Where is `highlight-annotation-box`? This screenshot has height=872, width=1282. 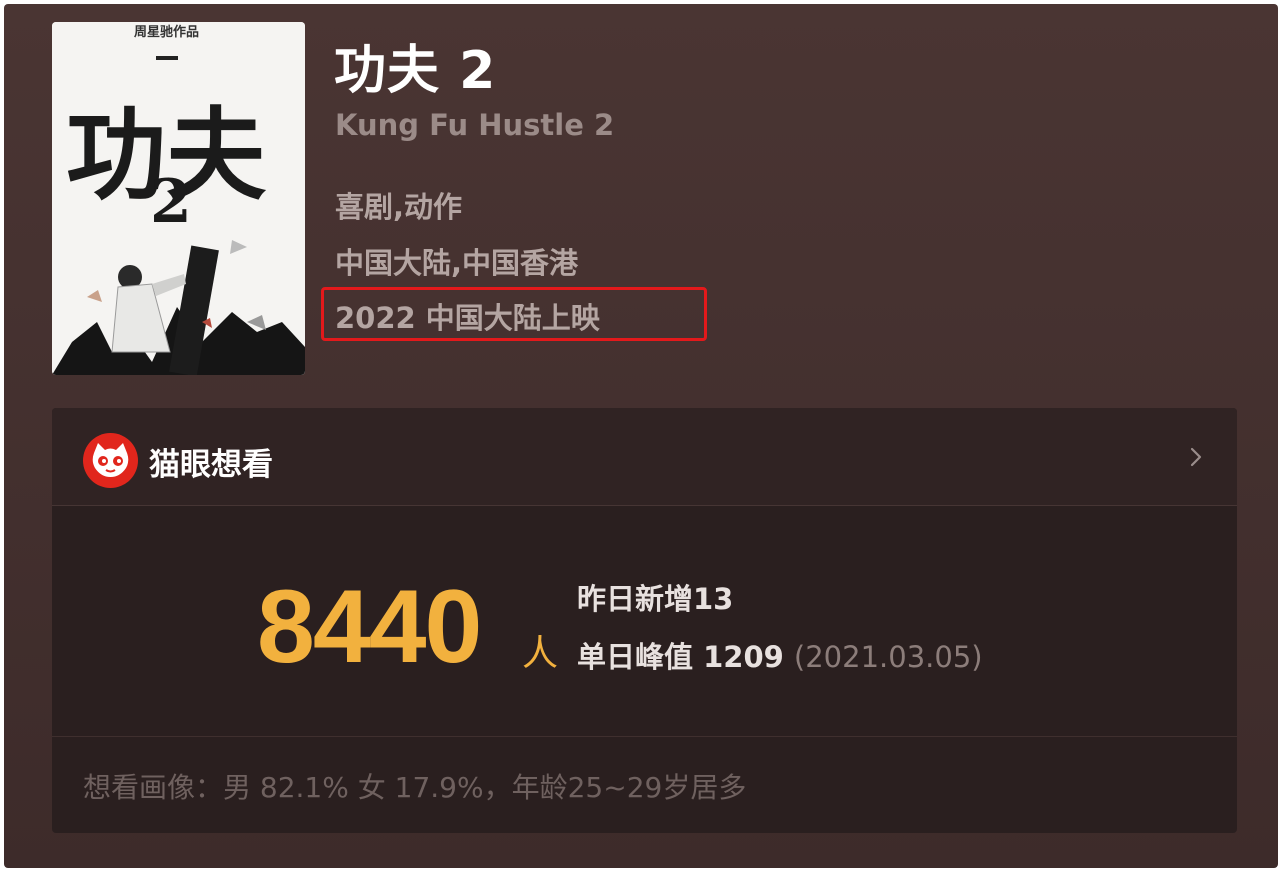
highlight-annotation-box is located at coordinates (514, 314).